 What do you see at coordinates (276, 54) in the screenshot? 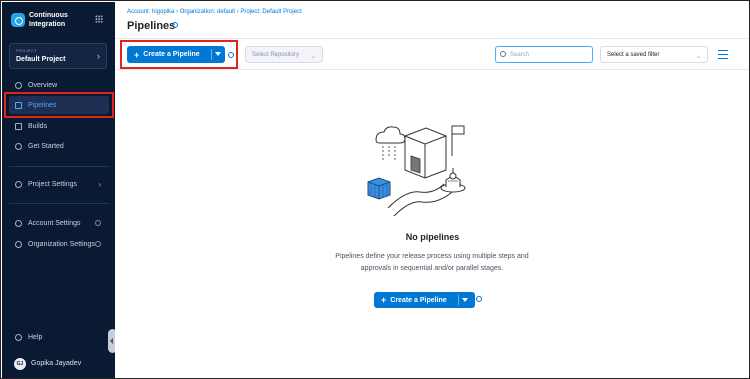
I see `repository-select-placeholder: Select Repository` at bounding box center [276, 54].